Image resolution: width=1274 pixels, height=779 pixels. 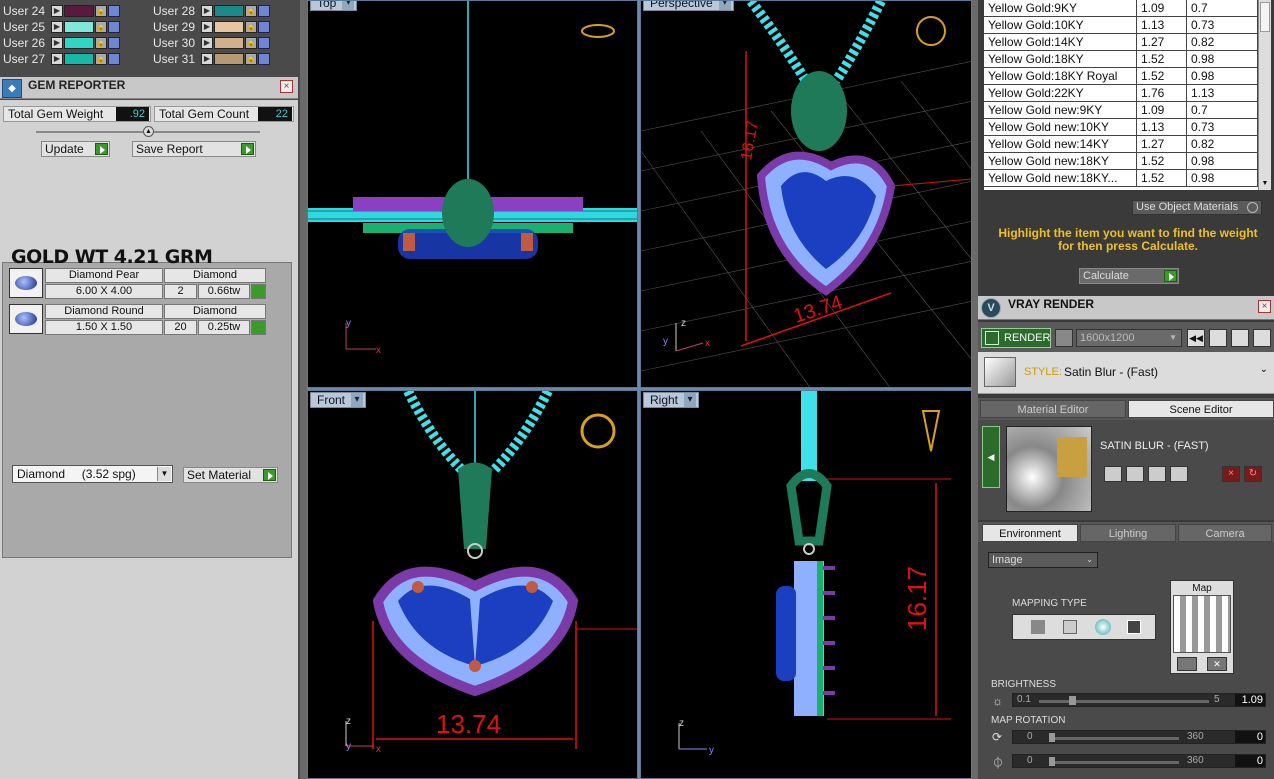 What do you see at coordinates (338, 400) in the screenshot?
I see `viewport-label-front: Front` at bounding box center [338, 400].